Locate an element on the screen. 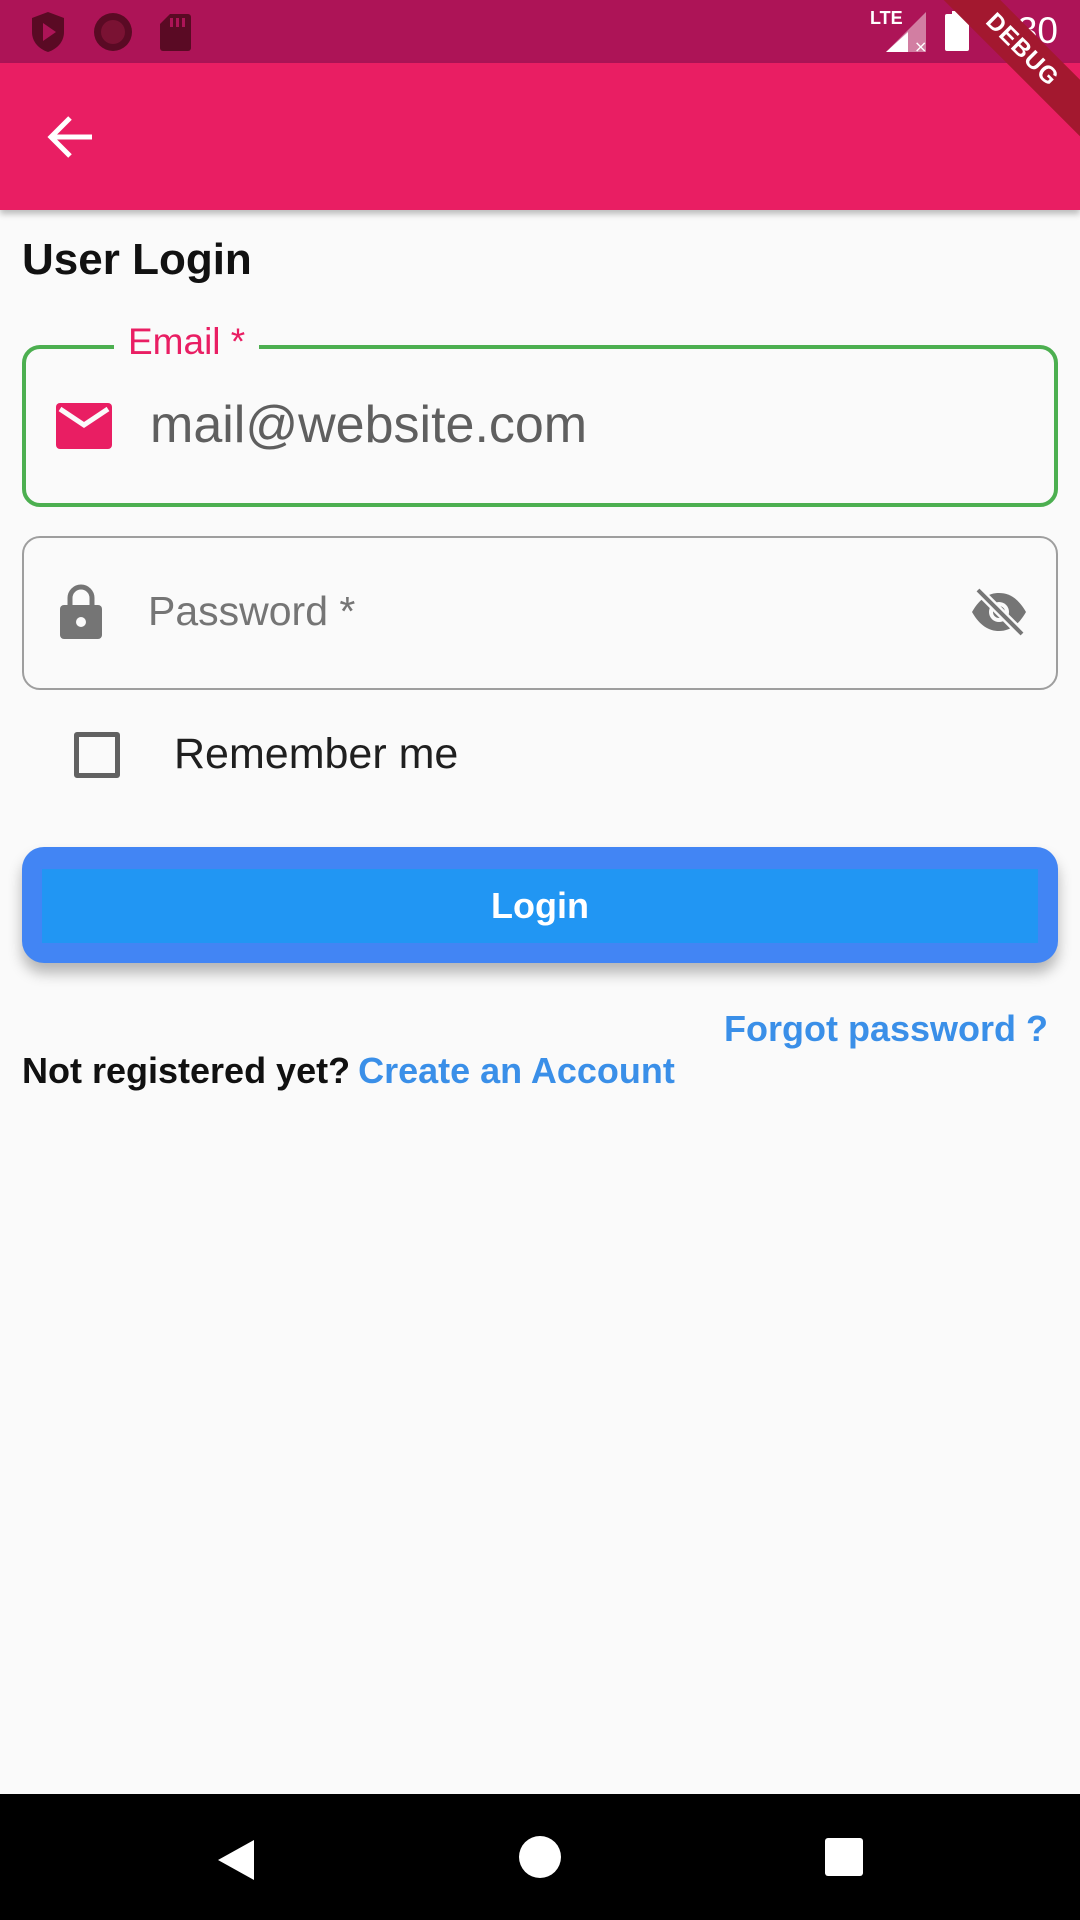  navigation-bar is located at coordinates (540, 1857).